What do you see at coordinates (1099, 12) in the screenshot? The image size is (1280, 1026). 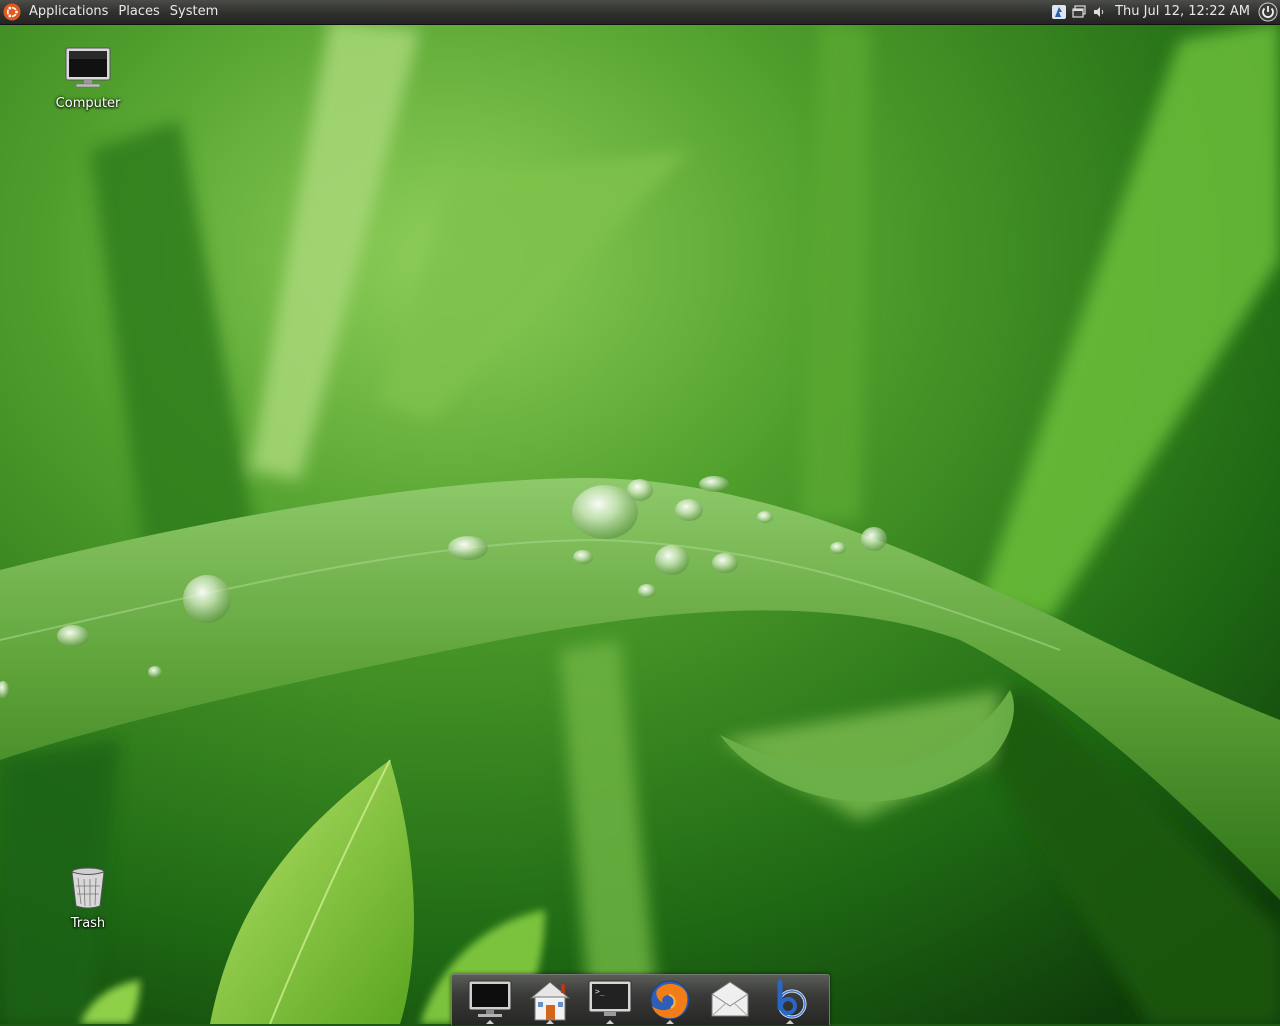 I see `volume-icon` at bounding box center [1099, 12].